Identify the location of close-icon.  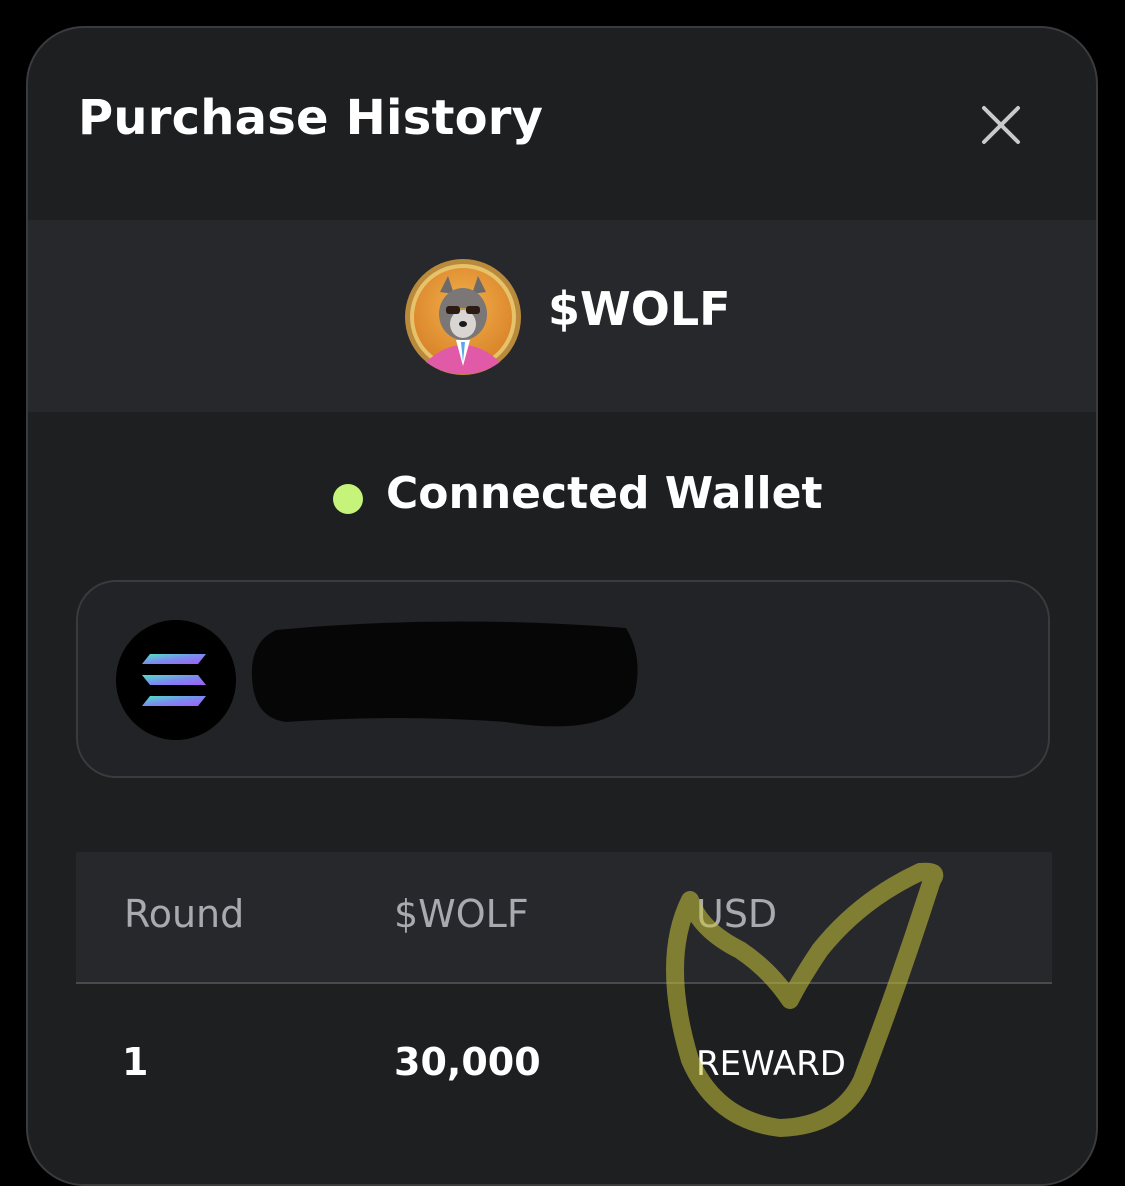
(1001, 125).